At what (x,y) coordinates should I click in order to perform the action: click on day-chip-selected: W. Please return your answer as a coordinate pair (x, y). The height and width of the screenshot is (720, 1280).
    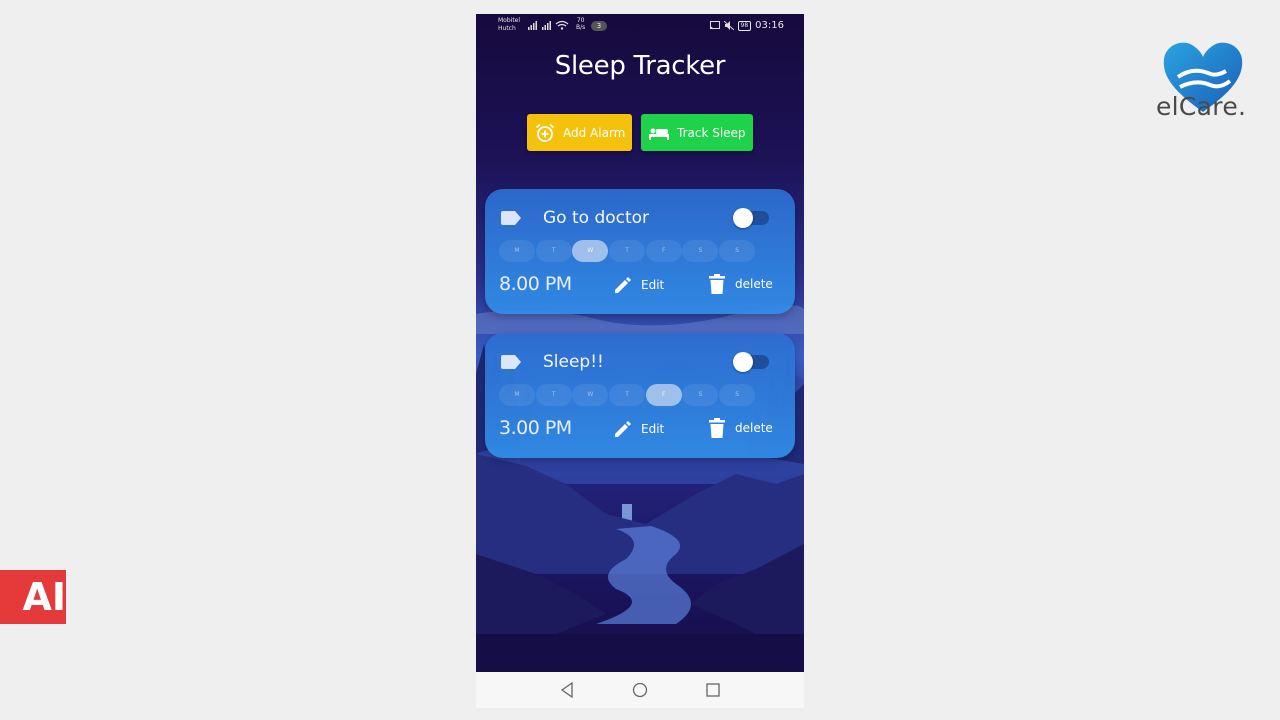
    Looking at the image, I should click on (590, 251).